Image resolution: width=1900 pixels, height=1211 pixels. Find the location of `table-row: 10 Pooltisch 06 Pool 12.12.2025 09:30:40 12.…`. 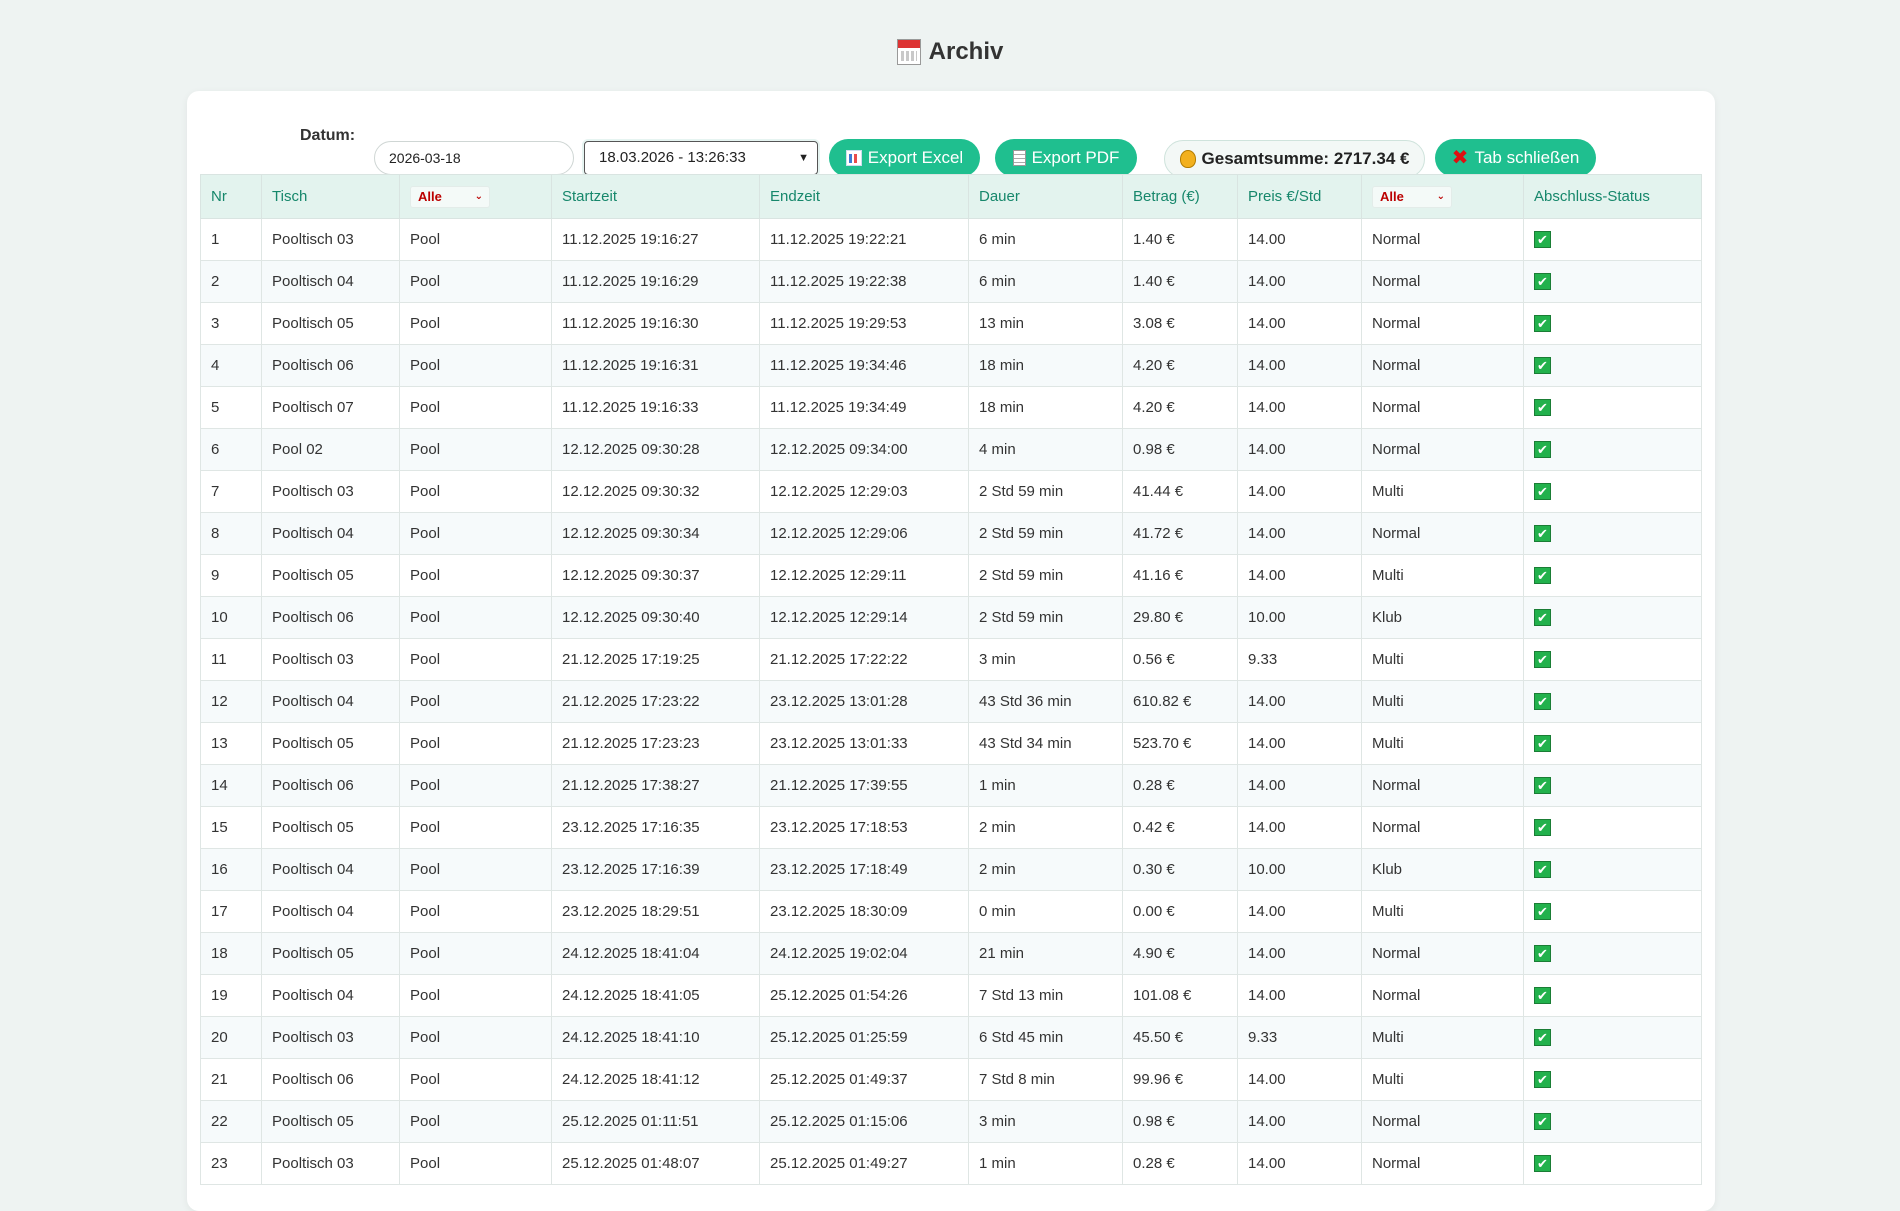

table-row: 10 Pooltisch 06 Pool 12.12.2025 09:30:40 12.… is located at coordinates (951, 617).